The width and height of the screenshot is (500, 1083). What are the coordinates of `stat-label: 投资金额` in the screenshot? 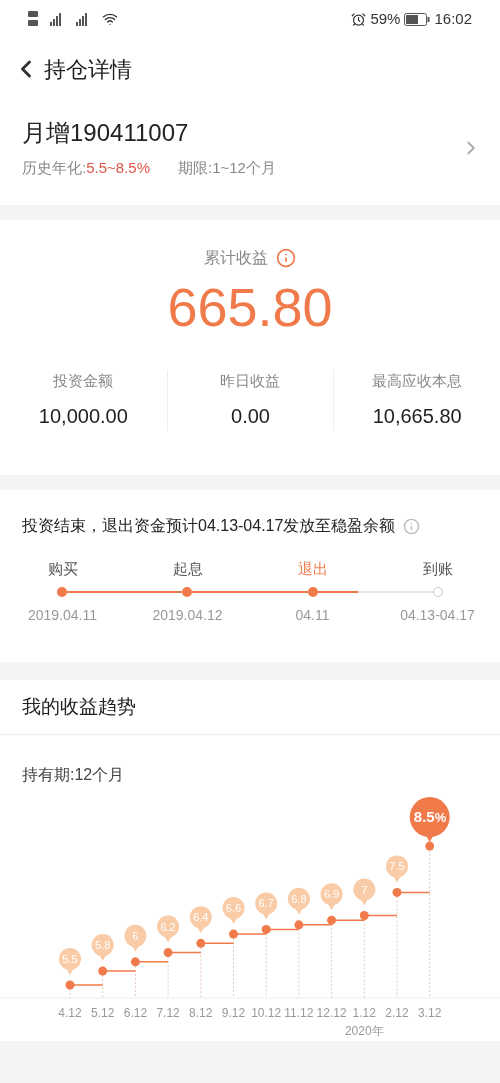 It's located at (83, 381).